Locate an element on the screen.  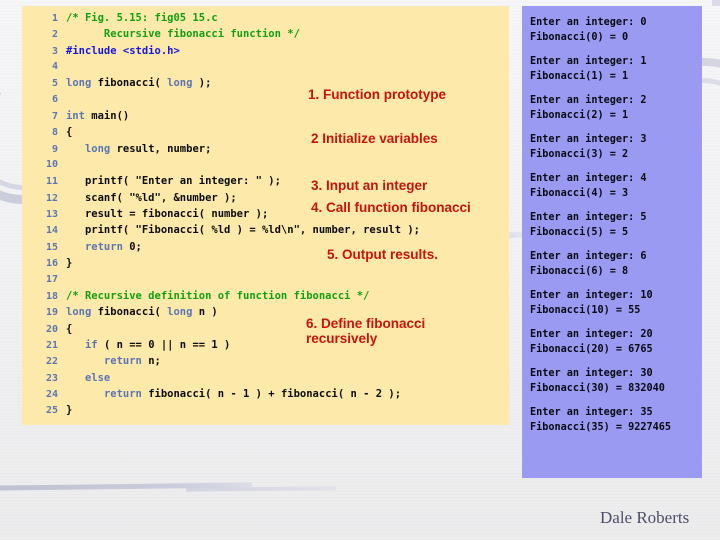
output-run: Enter an integer: 5 Fibonacci(5) = 5 is located at coordinates (616, 225).